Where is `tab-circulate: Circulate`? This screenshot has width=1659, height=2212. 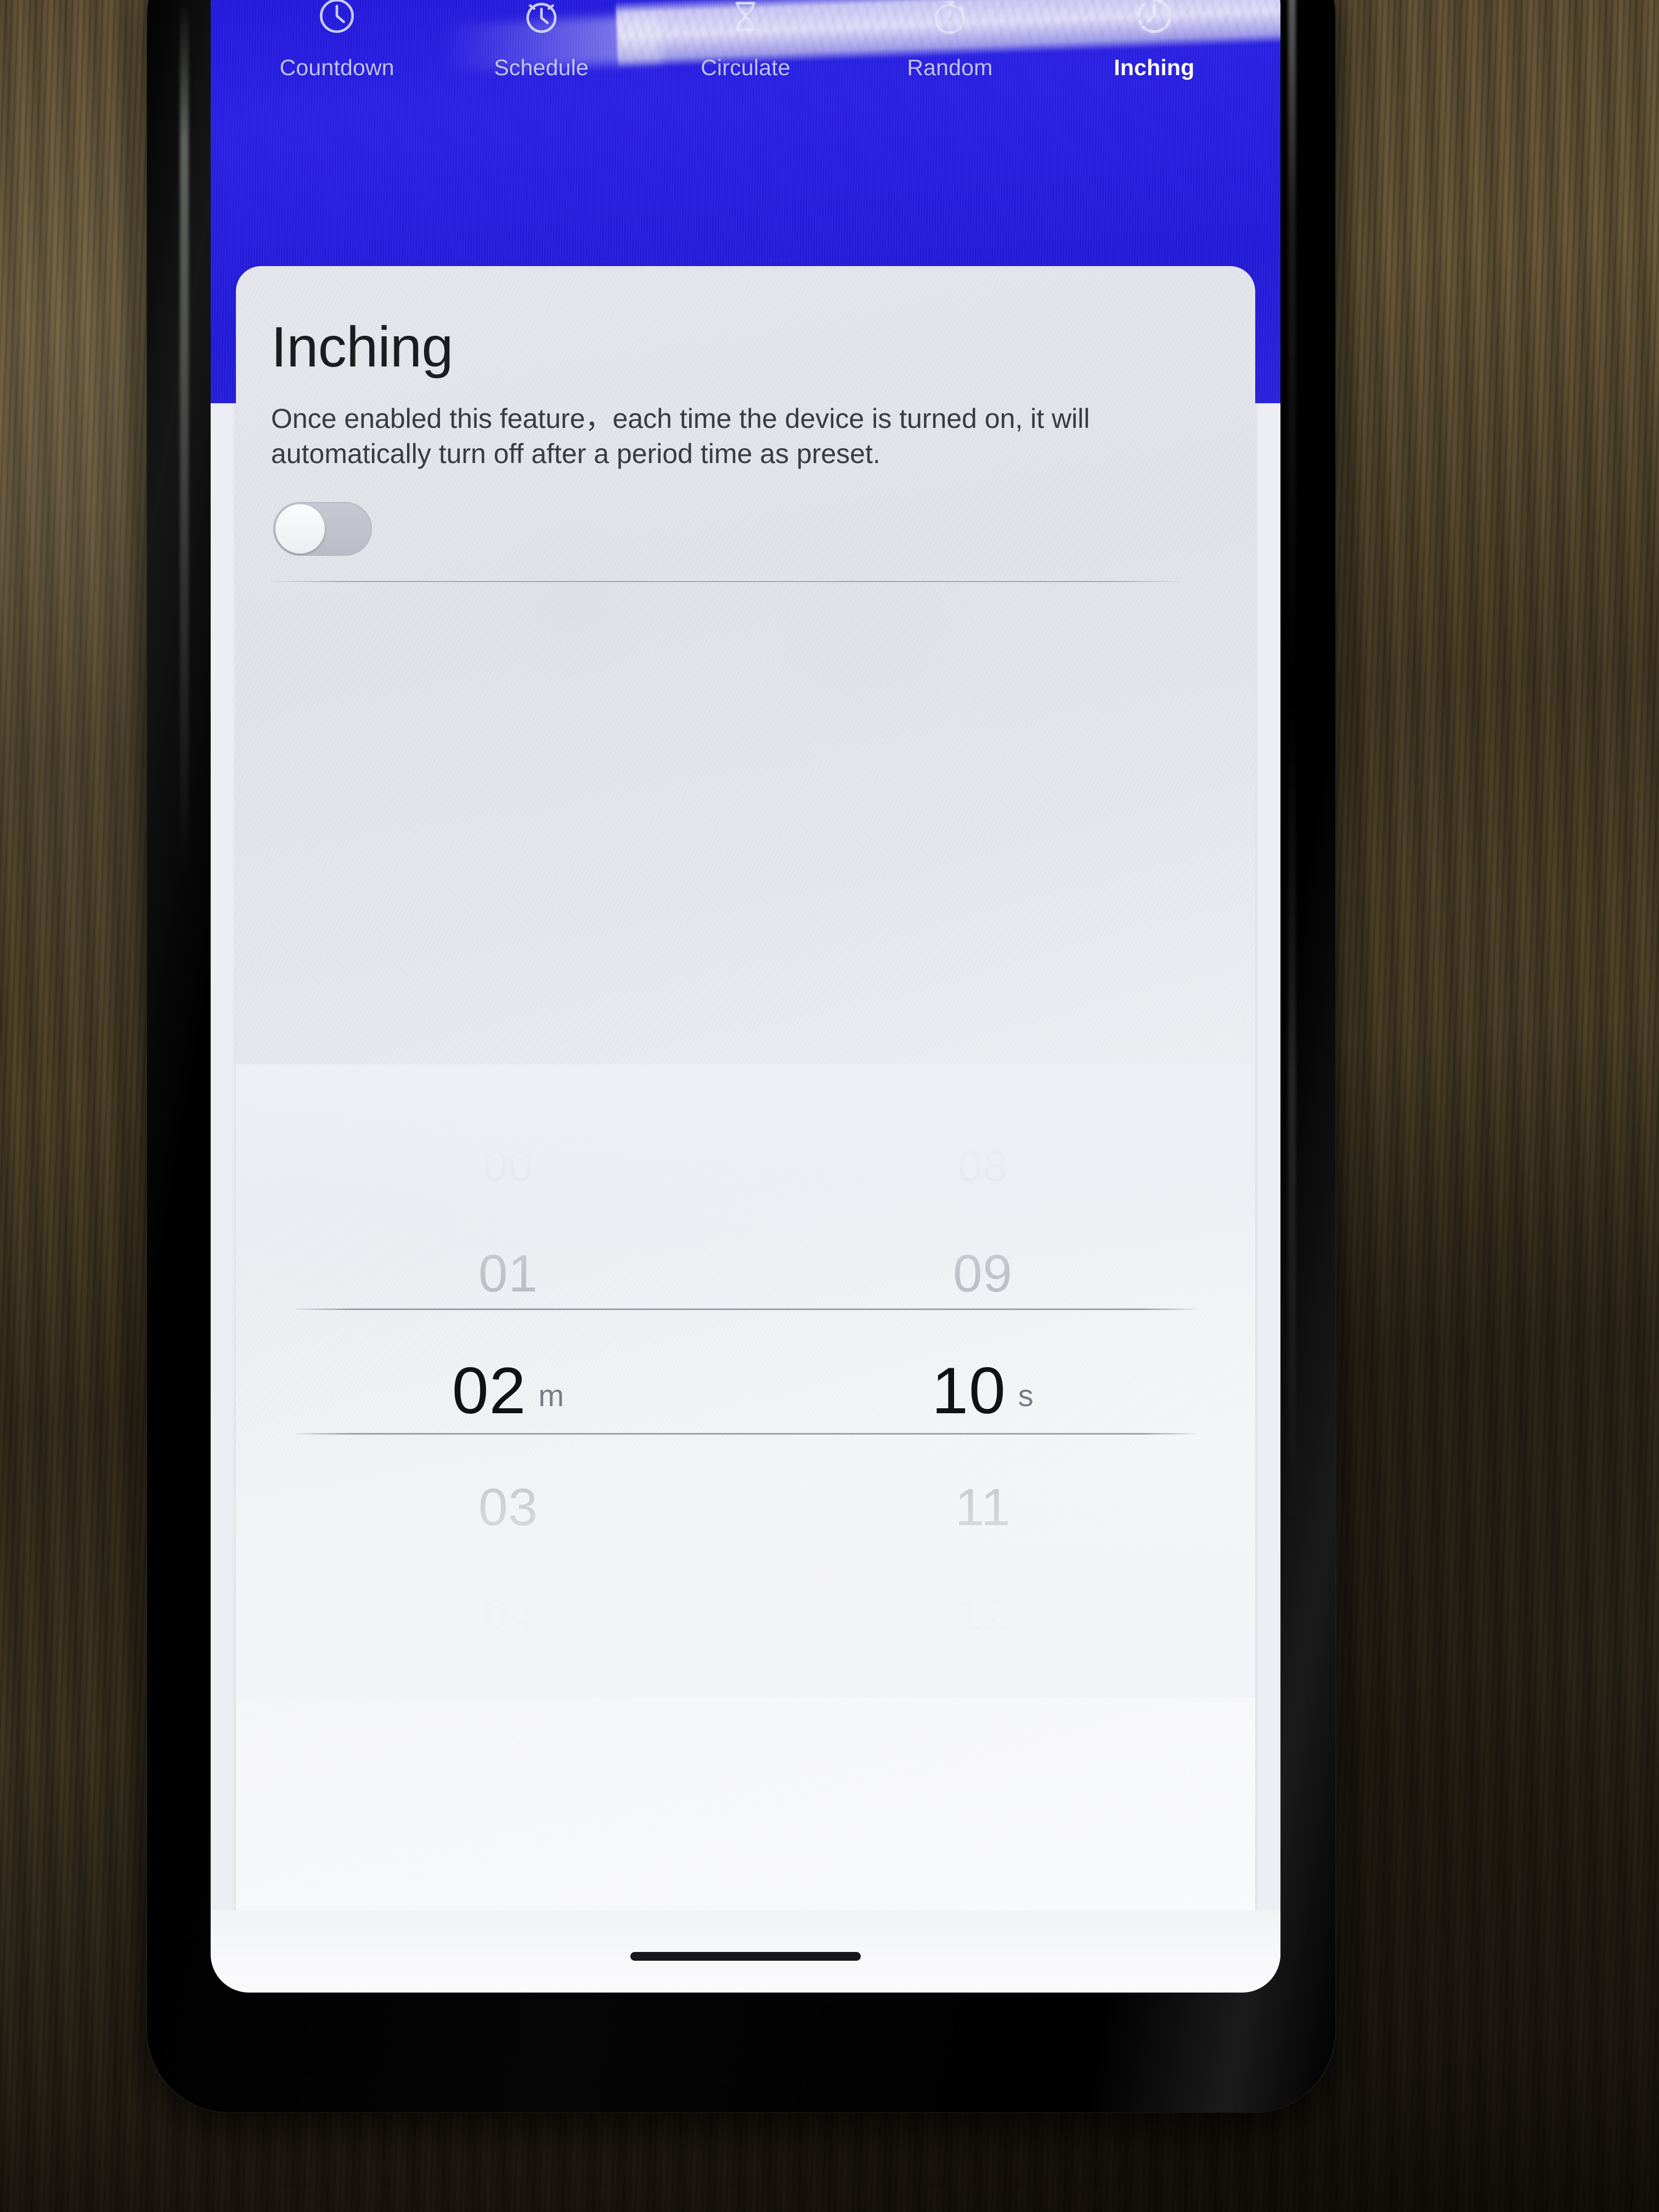
tab-circulate: Circulate is located at coordinates (746, 40).